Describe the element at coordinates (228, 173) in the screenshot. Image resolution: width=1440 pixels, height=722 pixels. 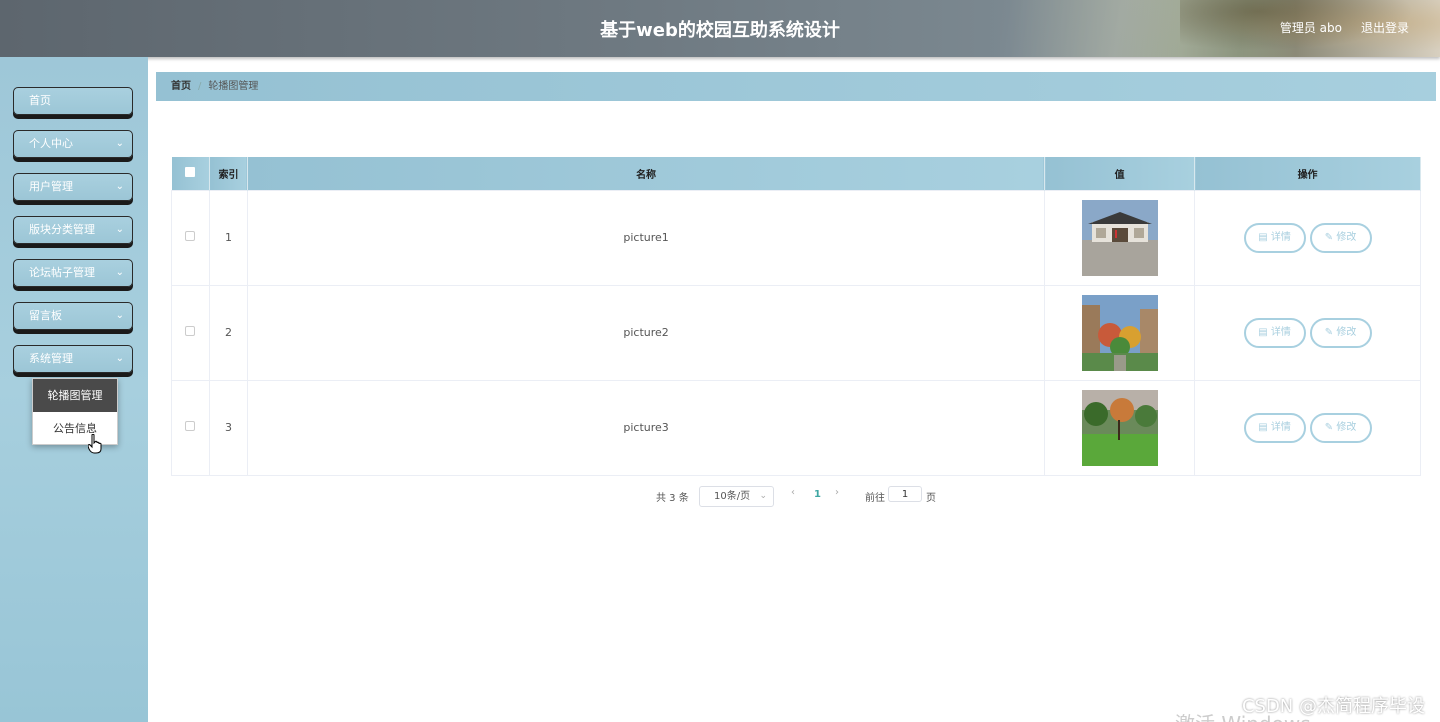
I see `column-header-index: 索引` at that location.